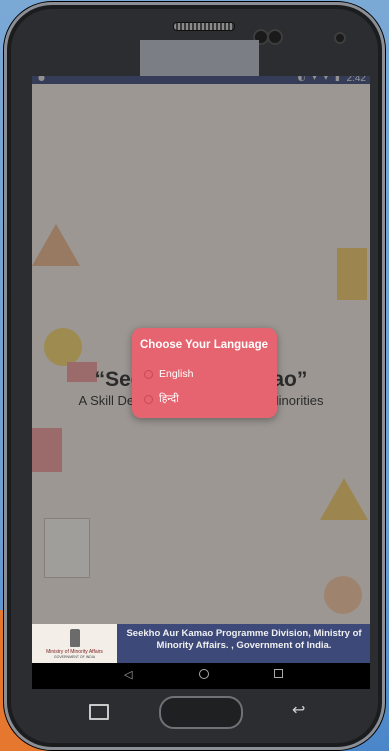 The width and height of the screenshot is (389, 751). I want to click on light-sensor, so click(340, 38).